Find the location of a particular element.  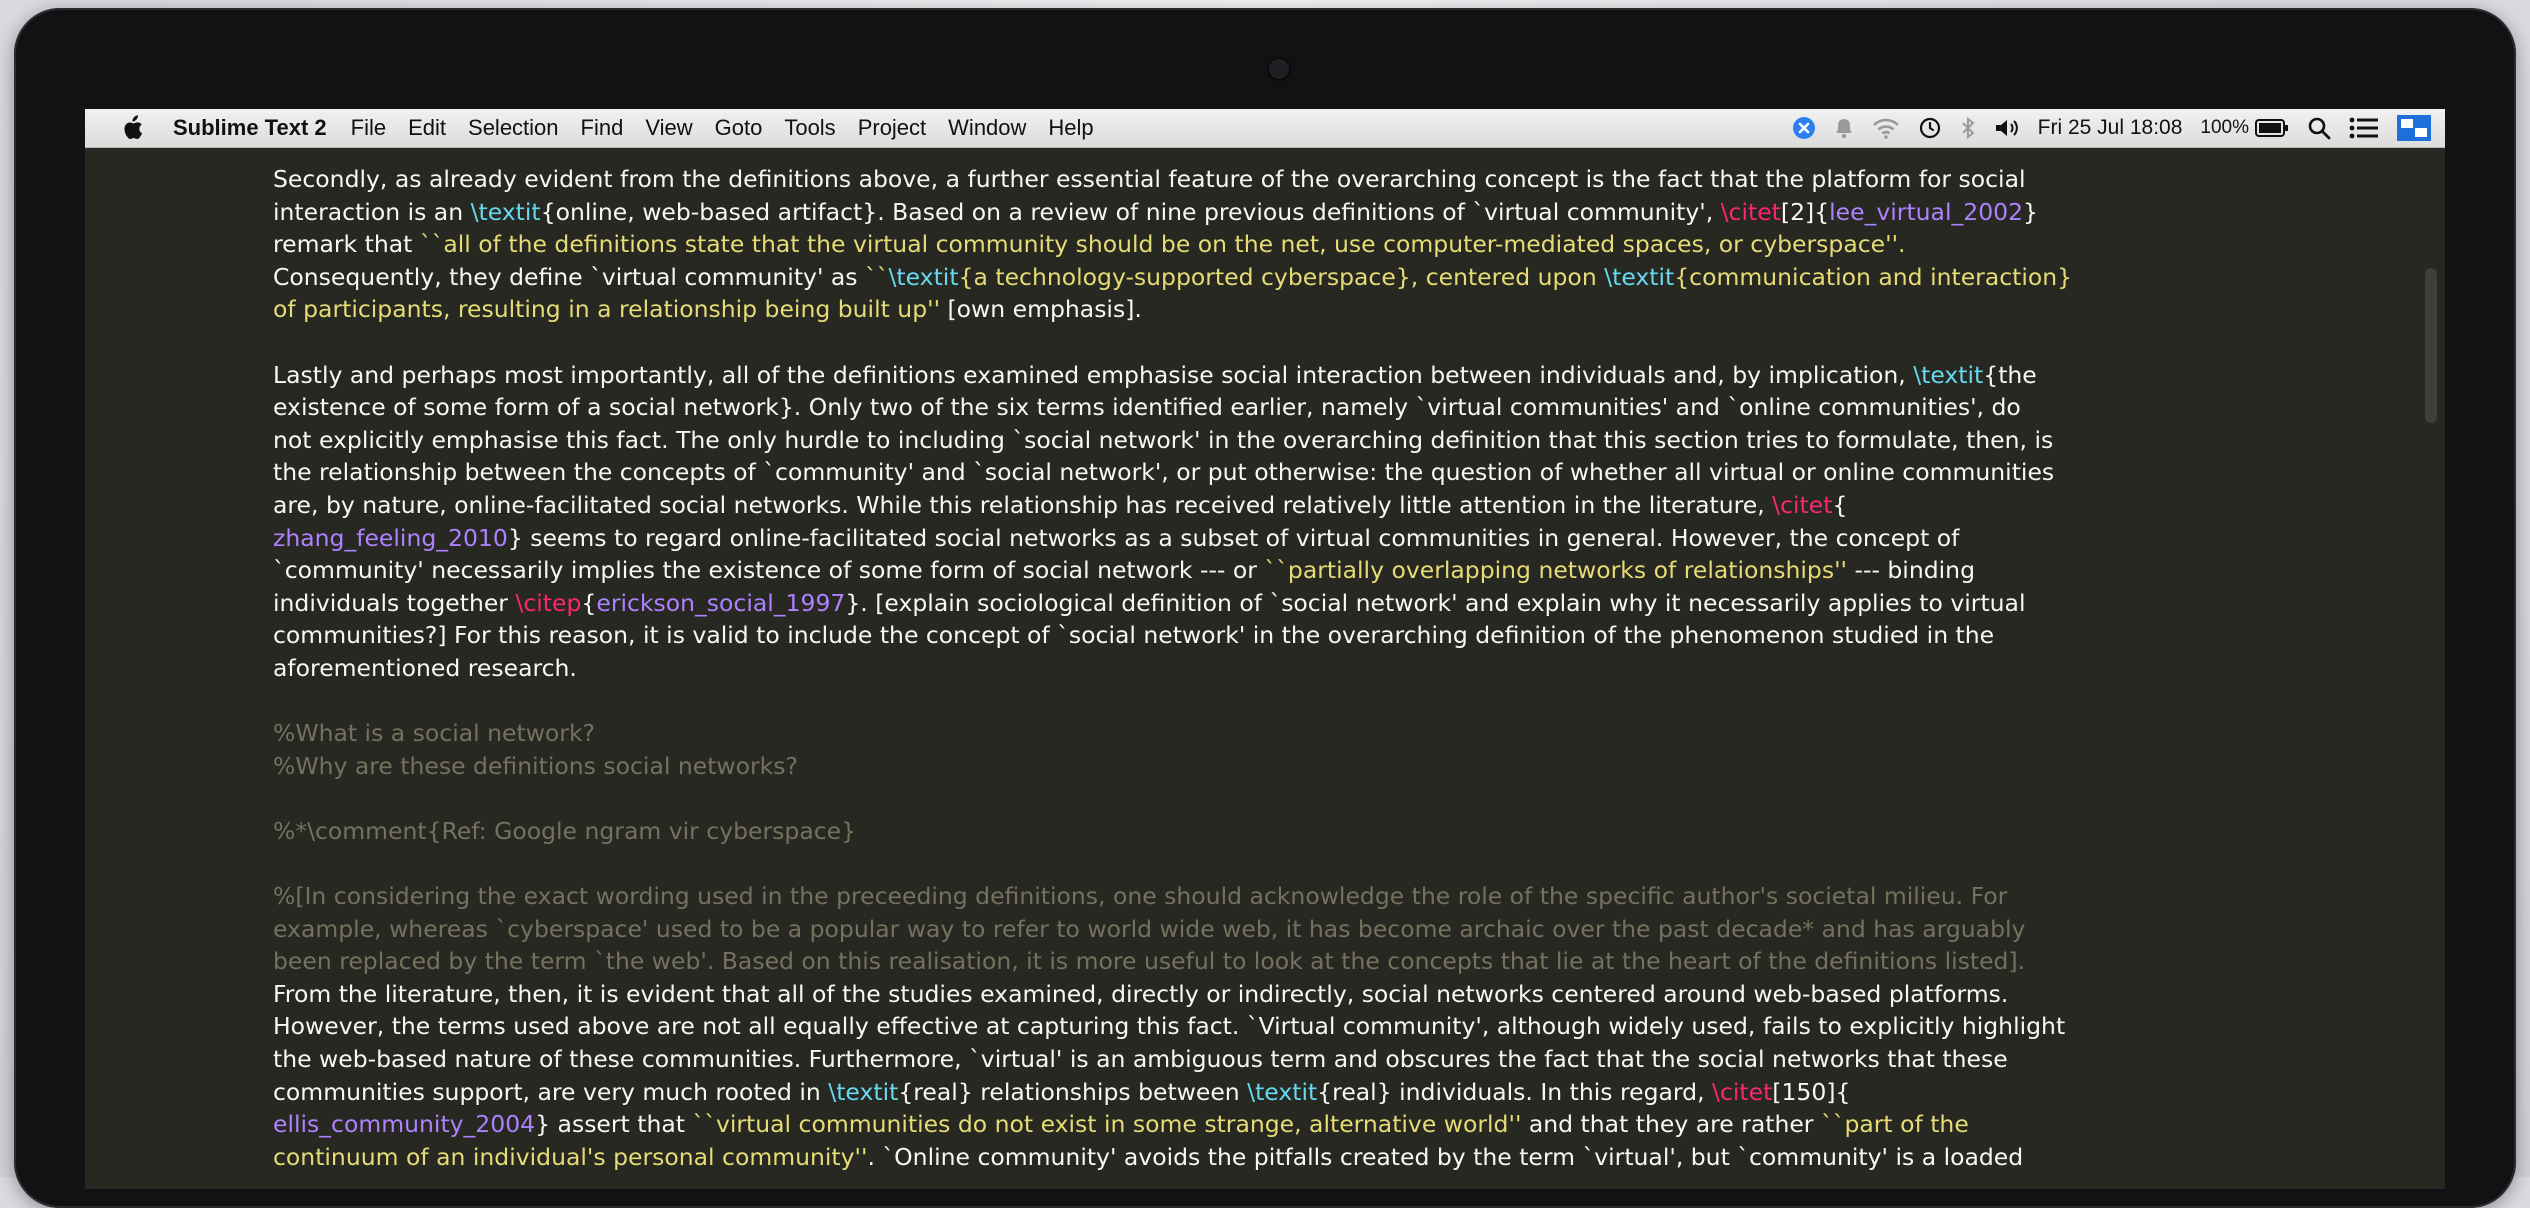

menu-app-name: Sublime Text 2 is located at coordinates (250, 128).